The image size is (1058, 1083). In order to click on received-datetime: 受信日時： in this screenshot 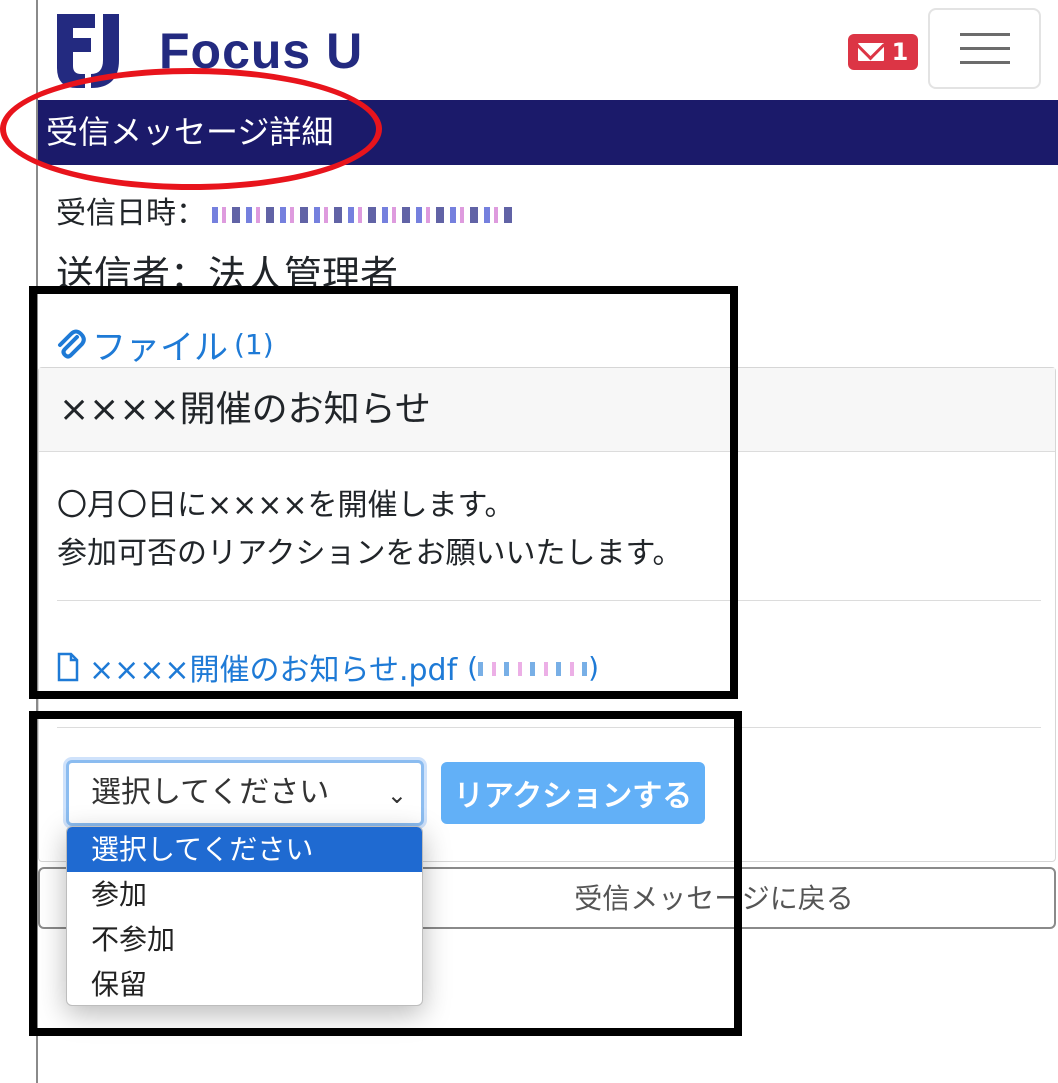, I will do `click(284, 210)`.